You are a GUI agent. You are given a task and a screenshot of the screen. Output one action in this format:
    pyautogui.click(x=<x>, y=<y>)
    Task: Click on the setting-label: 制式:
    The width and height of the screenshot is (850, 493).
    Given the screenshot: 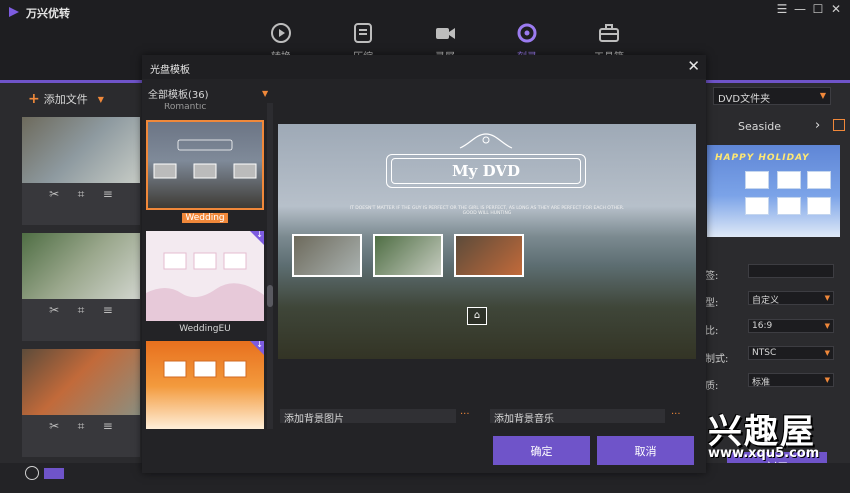 What is the action you would take?
    pyautogui.click(x=717, y=359)
    